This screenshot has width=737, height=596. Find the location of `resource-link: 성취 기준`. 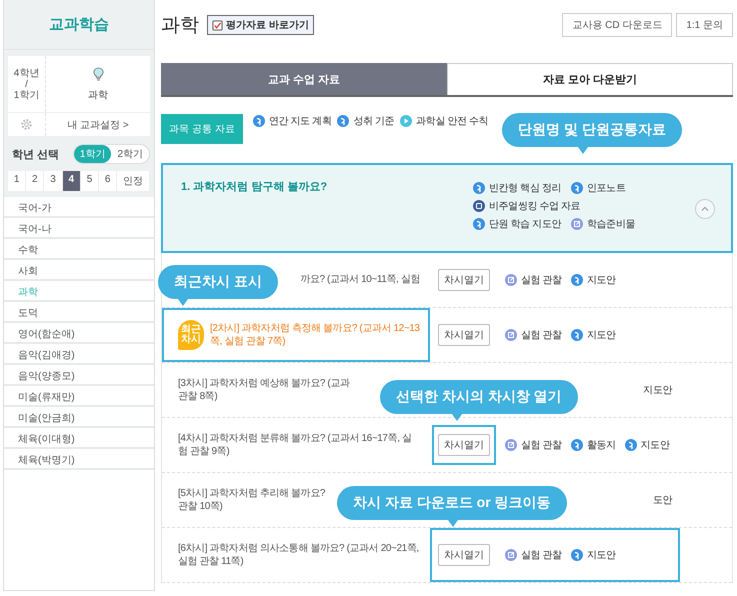

resource-link: 성취 기준 is located at coordinates (373, 121).